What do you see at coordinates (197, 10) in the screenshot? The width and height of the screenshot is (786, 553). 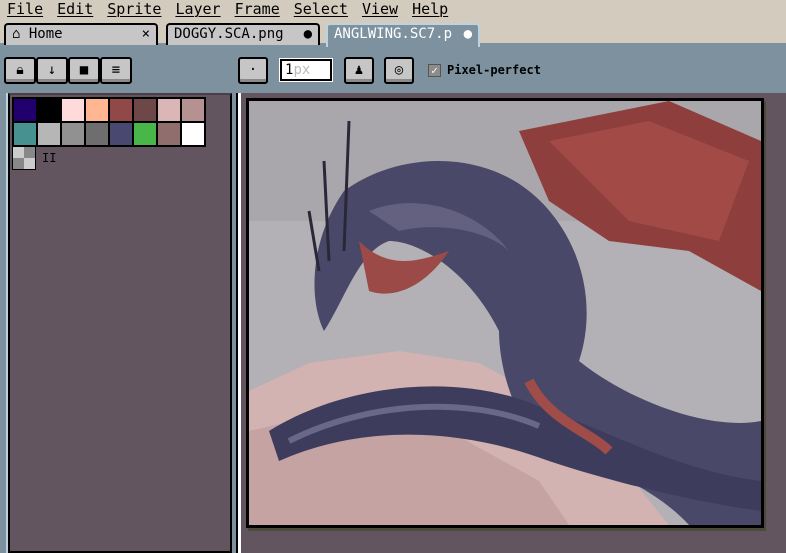 I see `menu-layer: Layer` at bounding box center [197, 10].